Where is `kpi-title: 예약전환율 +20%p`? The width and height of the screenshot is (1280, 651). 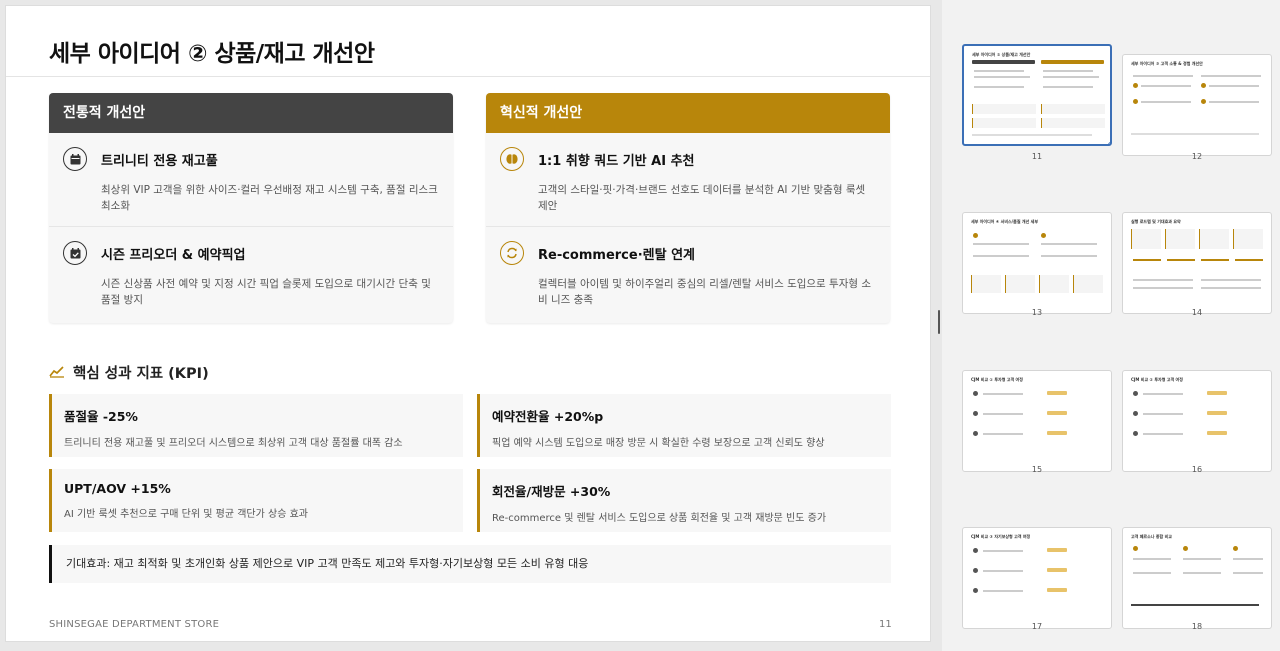 kpi-title: 예약전환율 +20%p is located at coordinates (548, 416).